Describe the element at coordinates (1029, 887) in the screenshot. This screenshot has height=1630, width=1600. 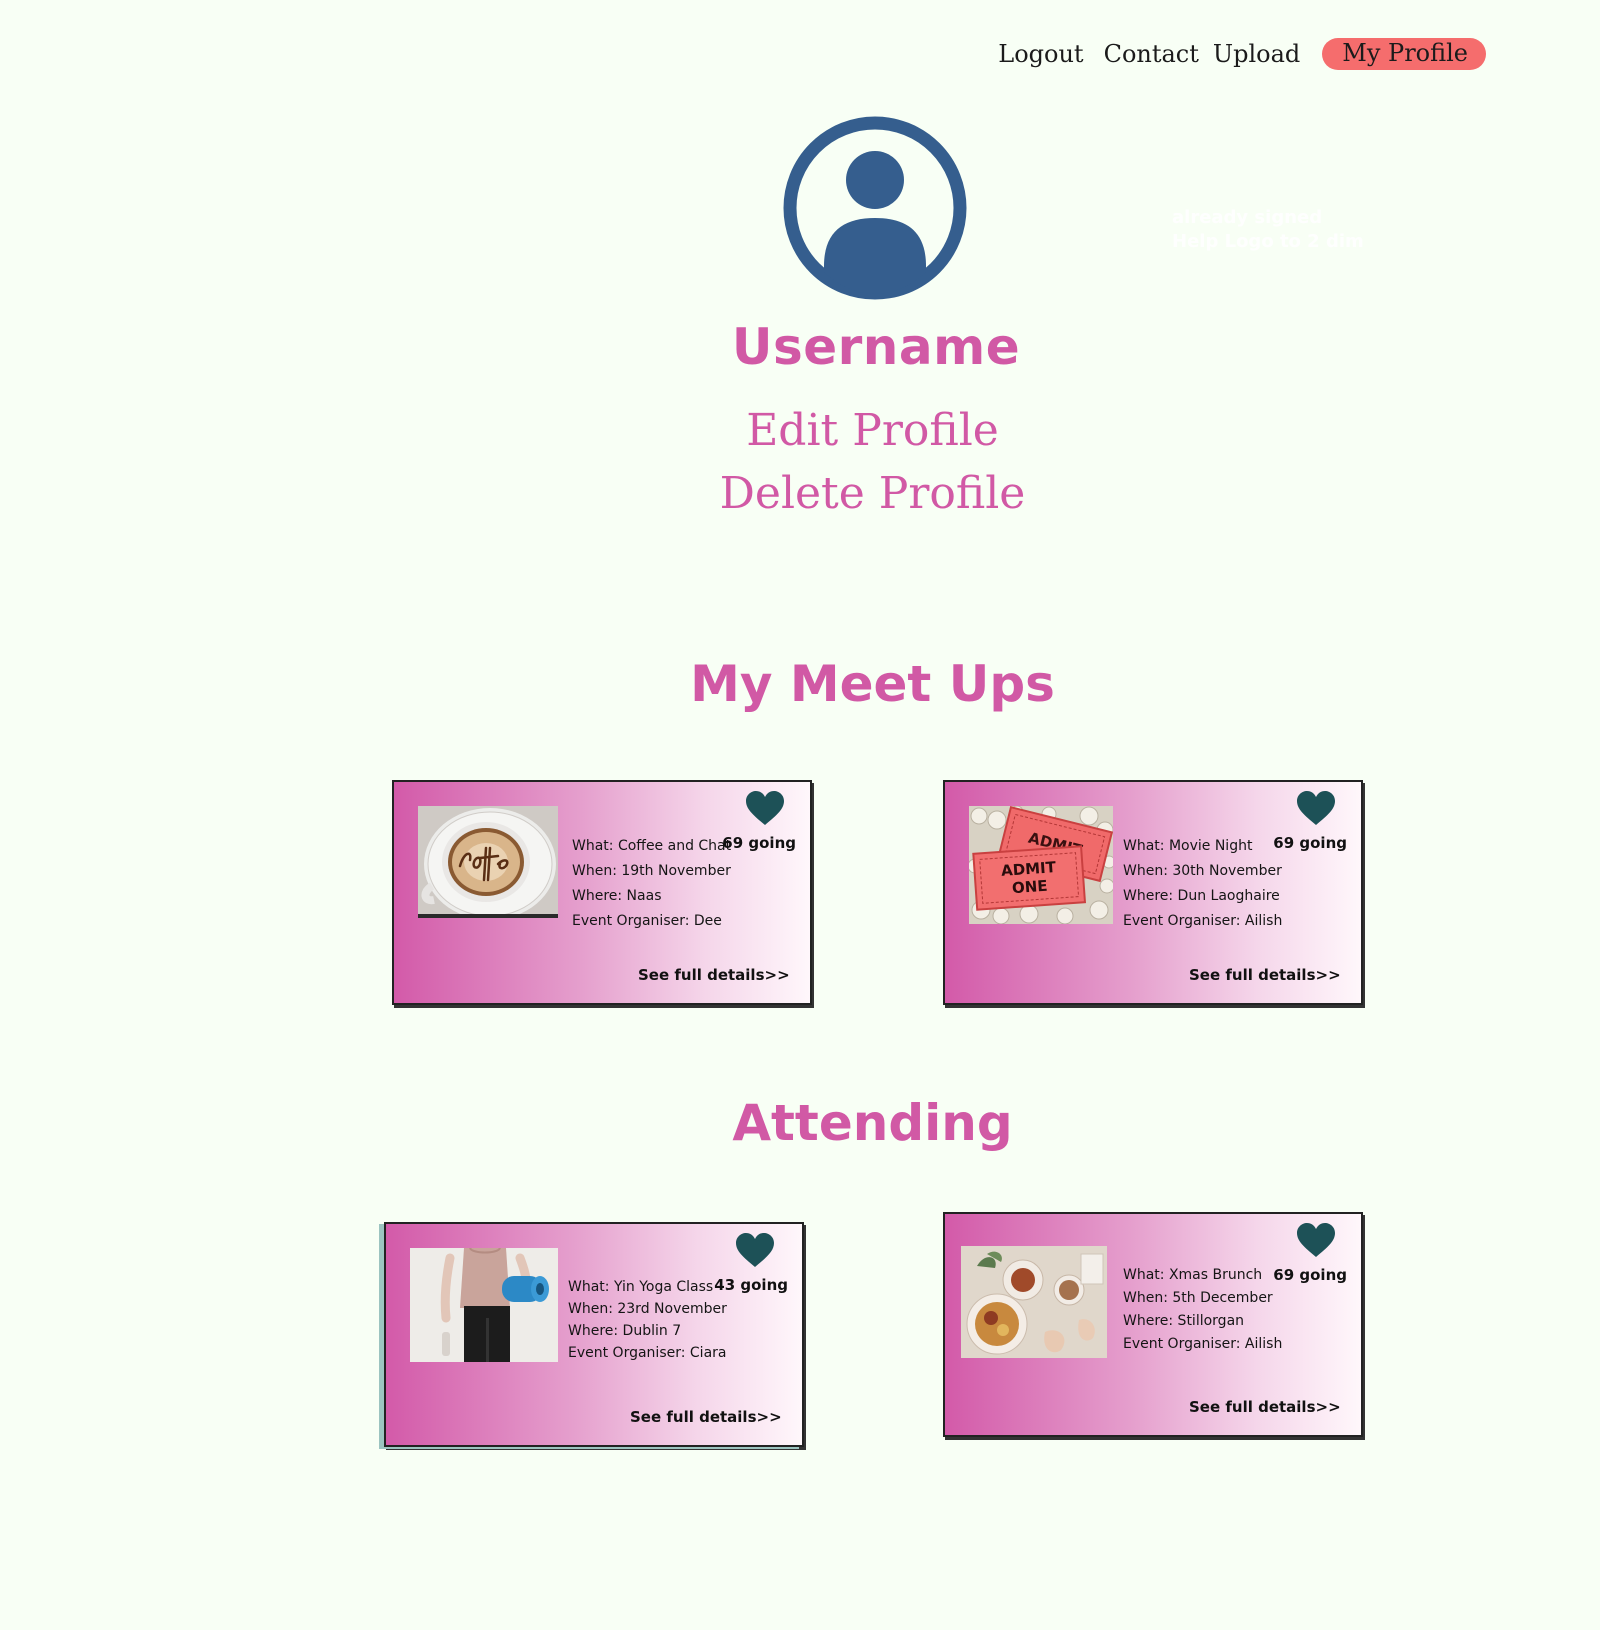
I see `svg-text: ONE` at that location.